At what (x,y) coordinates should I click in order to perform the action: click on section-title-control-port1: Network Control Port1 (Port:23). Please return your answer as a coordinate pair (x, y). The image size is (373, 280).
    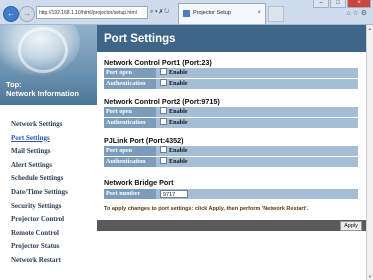
    Looking at the image, I should click on (158, 62).